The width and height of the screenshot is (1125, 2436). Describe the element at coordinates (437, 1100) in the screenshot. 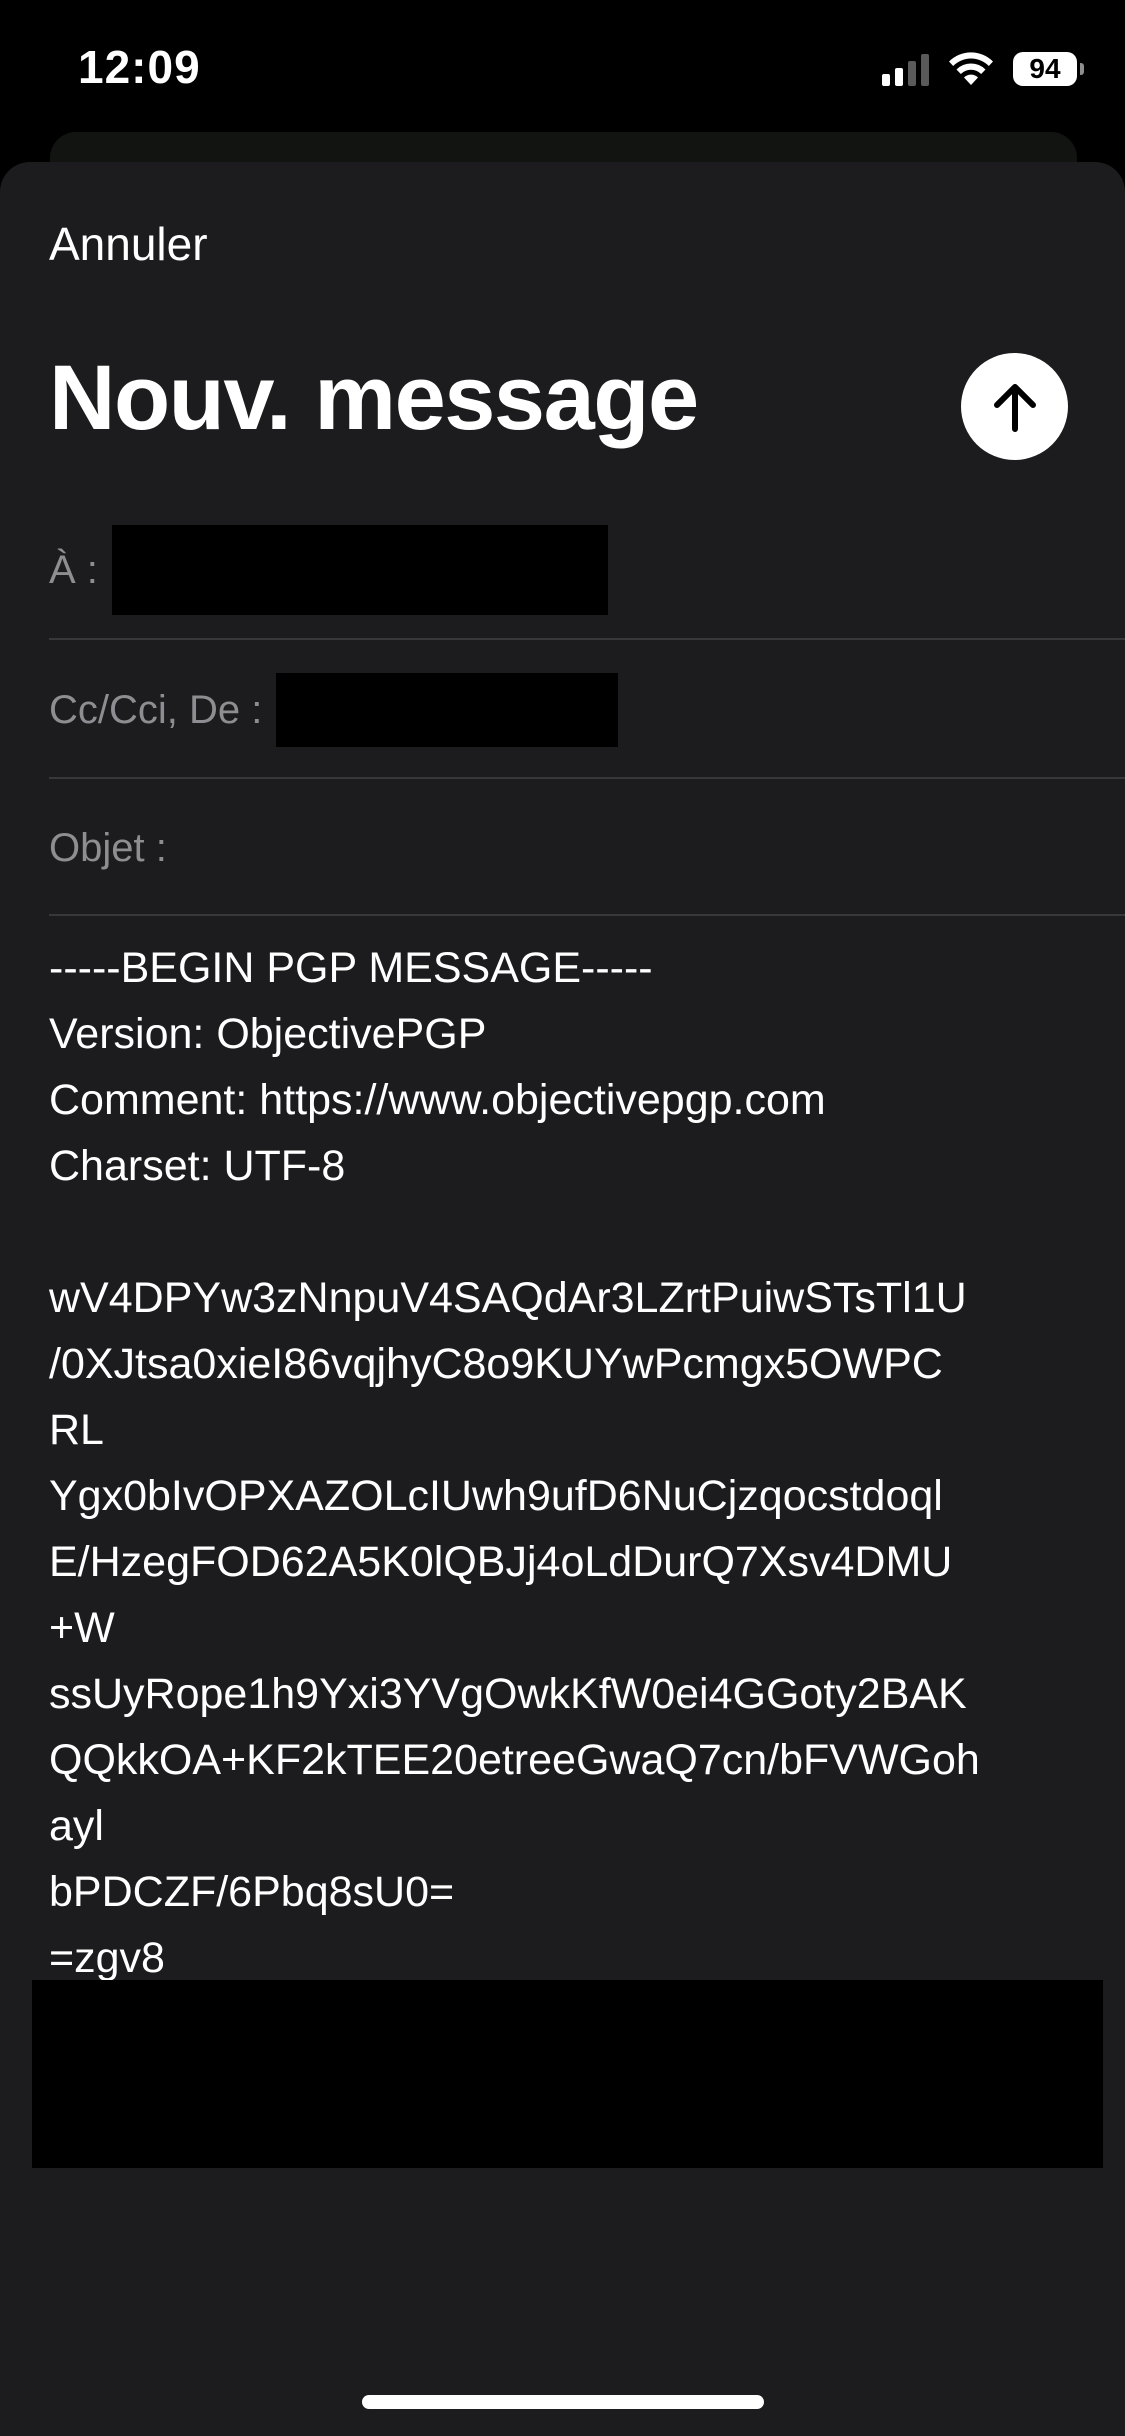

I see `body-line: Comment: https://www.objectivepgp.com` at that location.